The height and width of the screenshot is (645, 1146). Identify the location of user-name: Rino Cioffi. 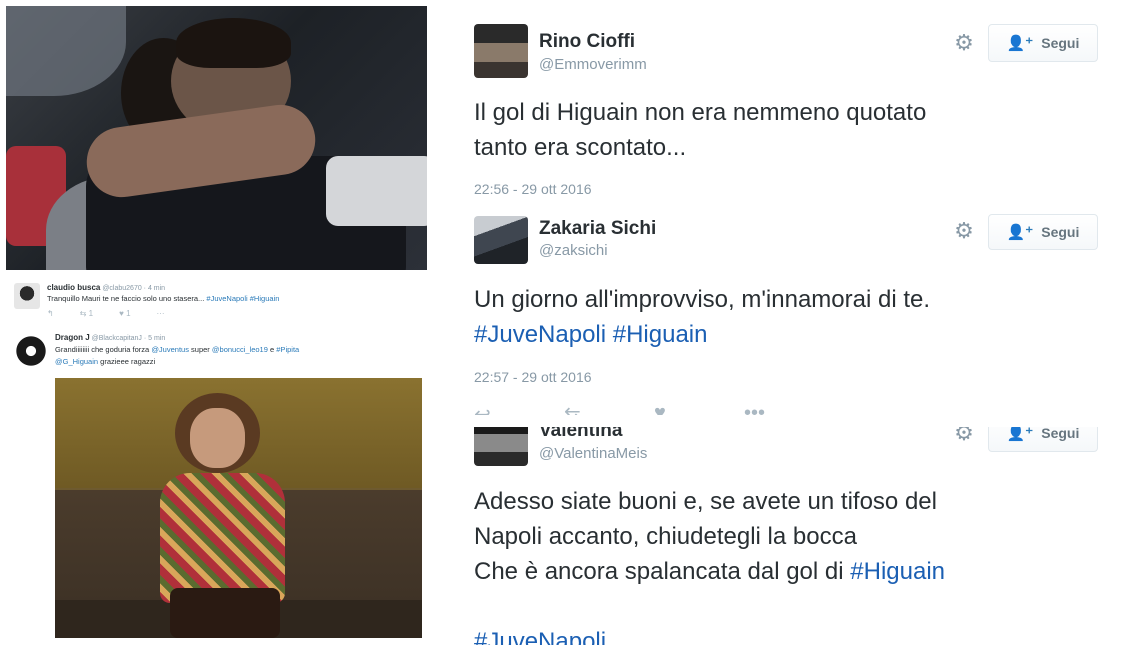
(587, 42).